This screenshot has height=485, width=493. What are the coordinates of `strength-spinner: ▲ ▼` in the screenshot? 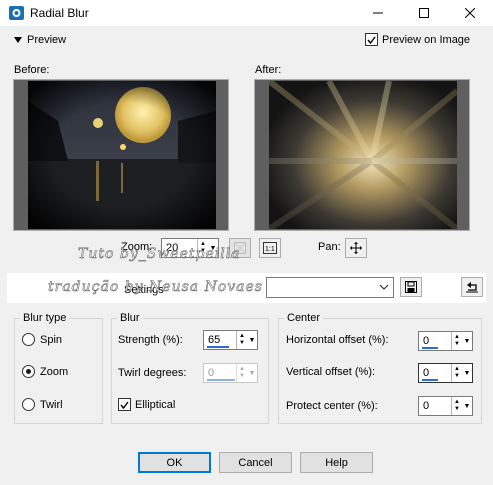 It's located at (241, 340).